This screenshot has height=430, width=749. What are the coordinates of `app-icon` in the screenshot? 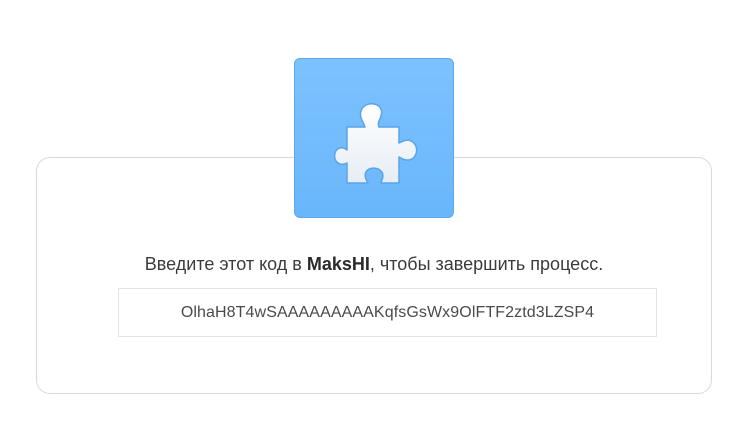 It's located at (374, 138).